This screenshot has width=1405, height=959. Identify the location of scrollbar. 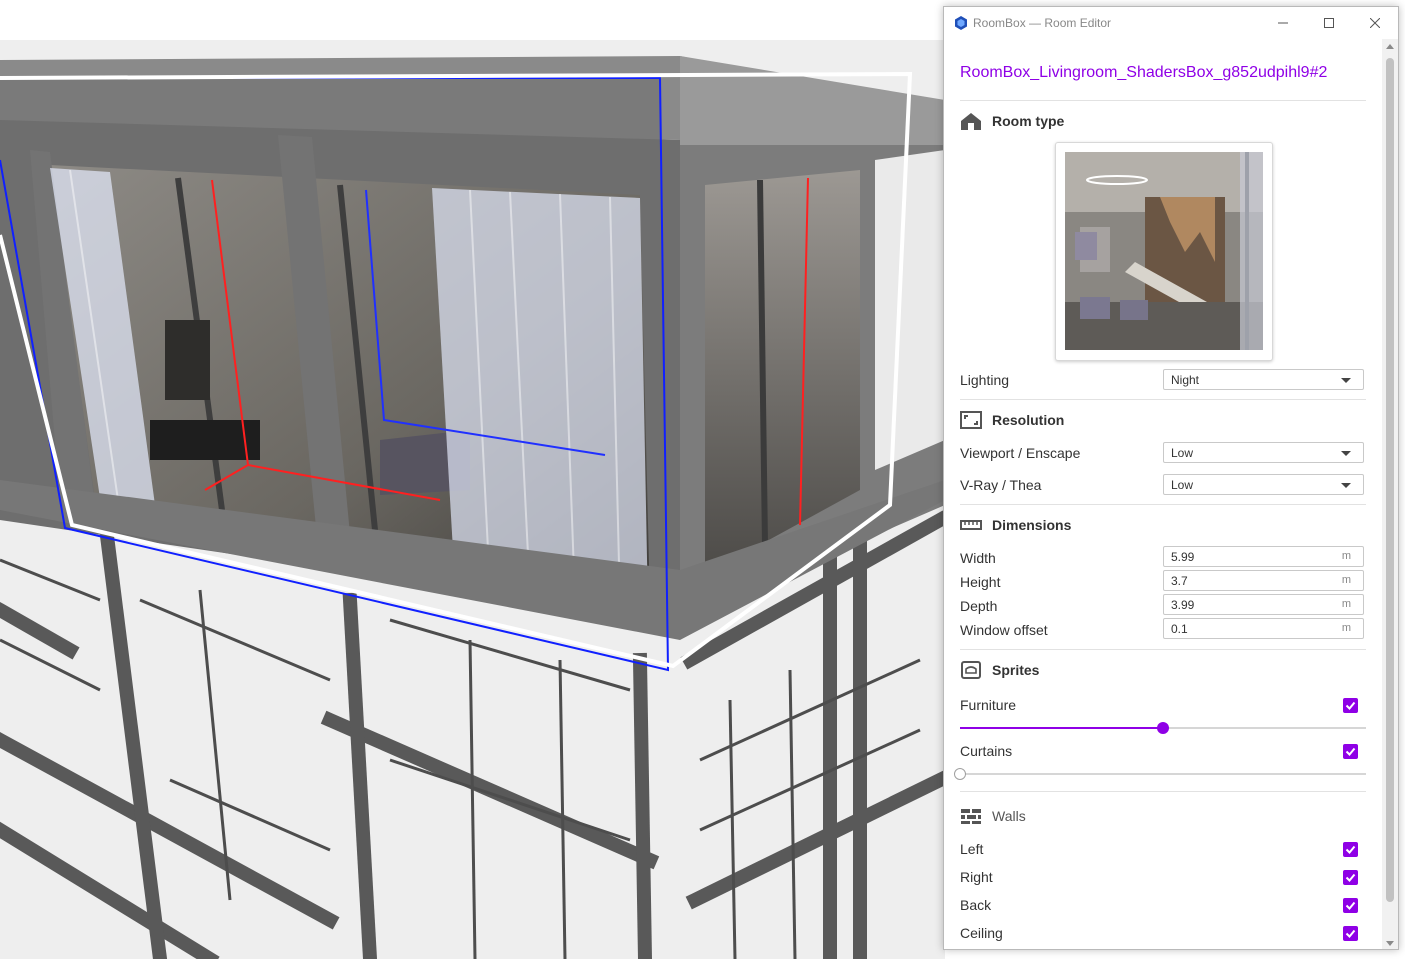
(1390, 494).